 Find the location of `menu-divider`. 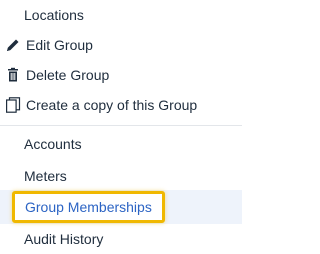

menu-divider is located at coordinates (121, 125).